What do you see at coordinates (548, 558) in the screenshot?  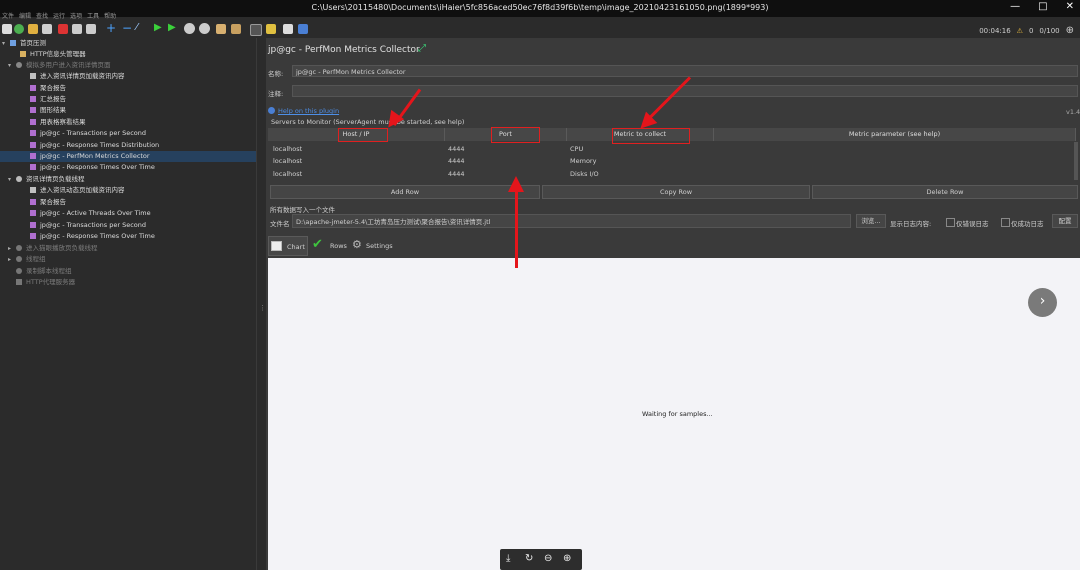 I see `zoom-out-icon: ⊖` at bounding box center [548, 558].